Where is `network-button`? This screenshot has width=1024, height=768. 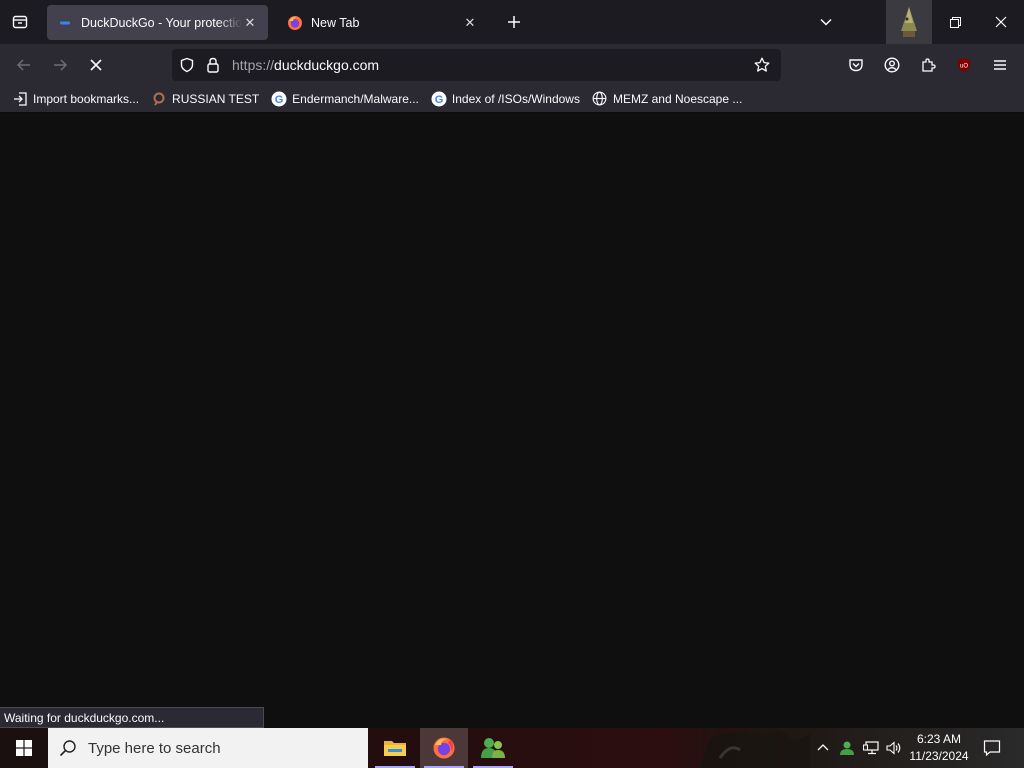 network-button is located at coordinates (871, 748).